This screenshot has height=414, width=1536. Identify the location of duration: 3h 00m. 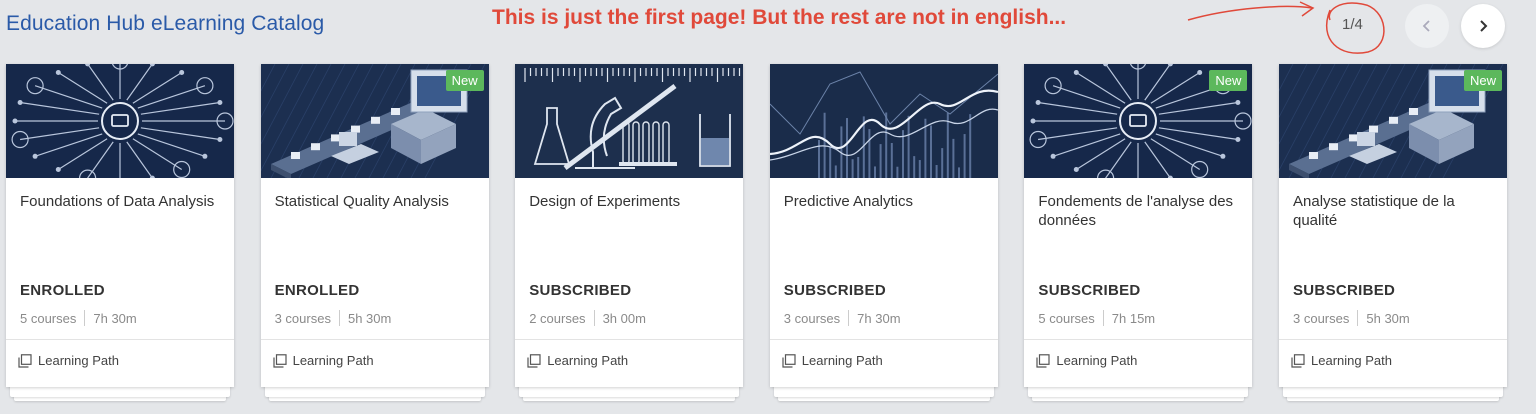
(624, 318).